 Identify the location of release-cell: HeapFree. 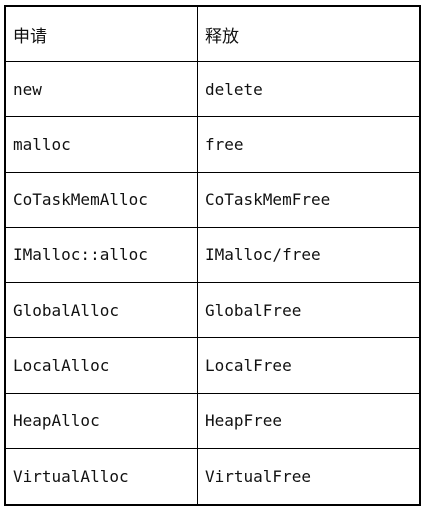
(308, 421).